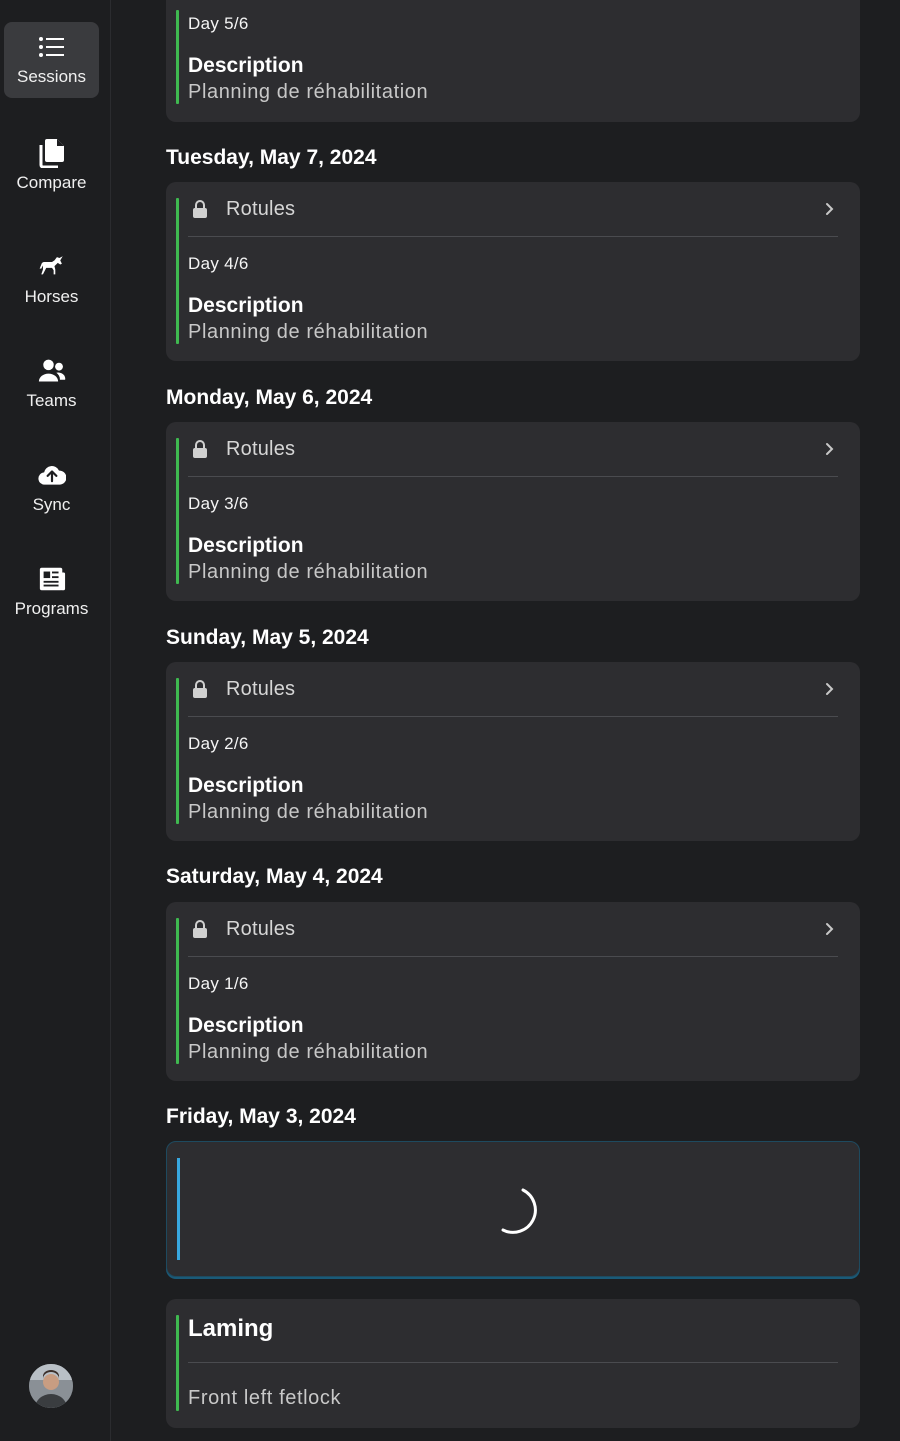  What do you see at coordinates (51, 1386) in the screenshot?
I see `avatar` at bounding box center [51, 1386].